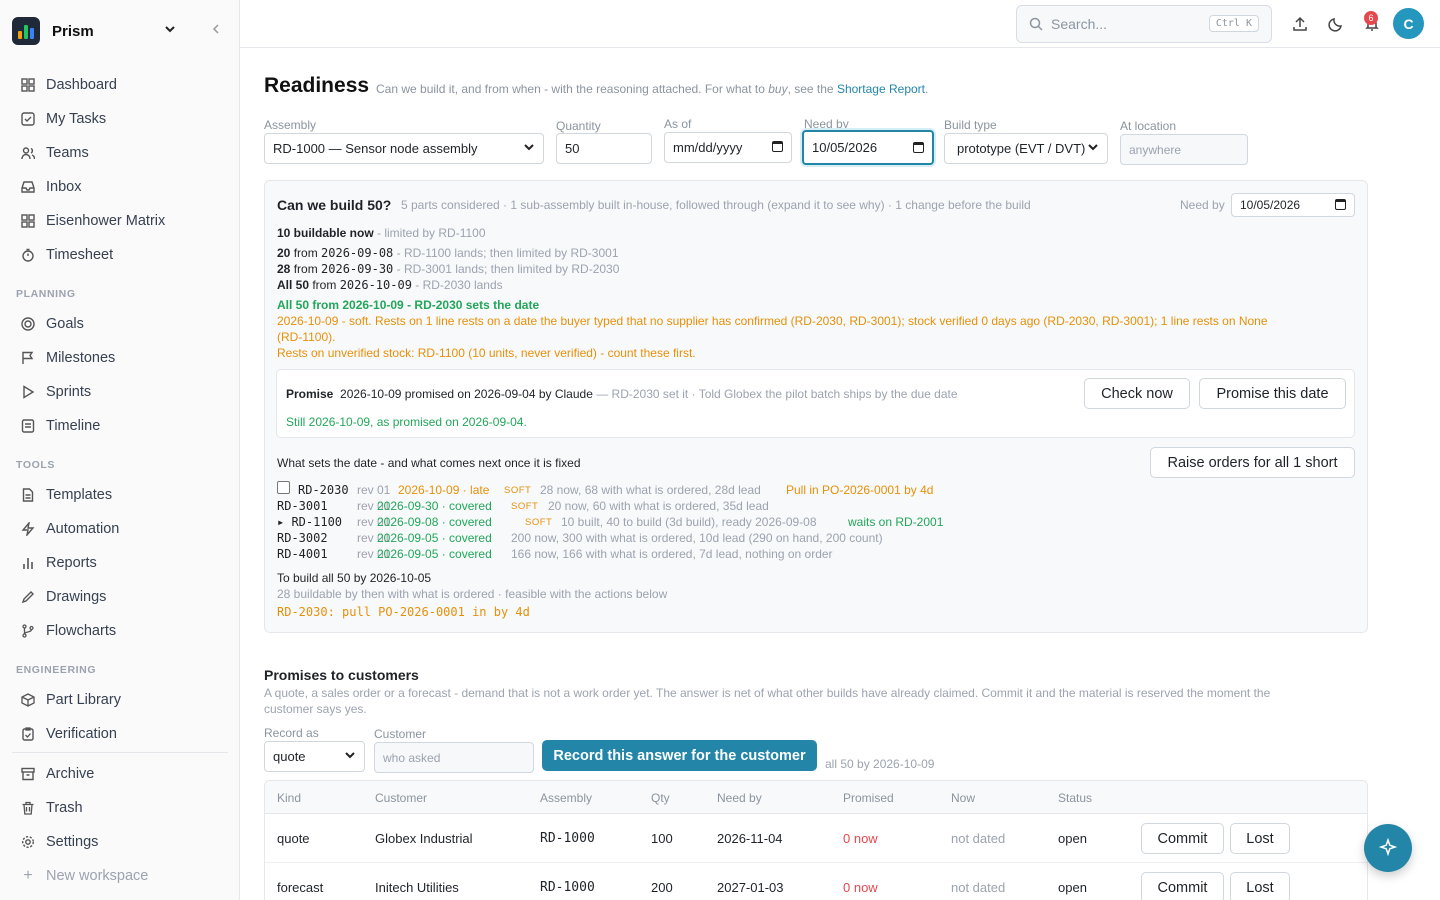  Describe the element at coordinates (539, 522) in the screenshot. I see `soft-badge: SOFT` at that location.